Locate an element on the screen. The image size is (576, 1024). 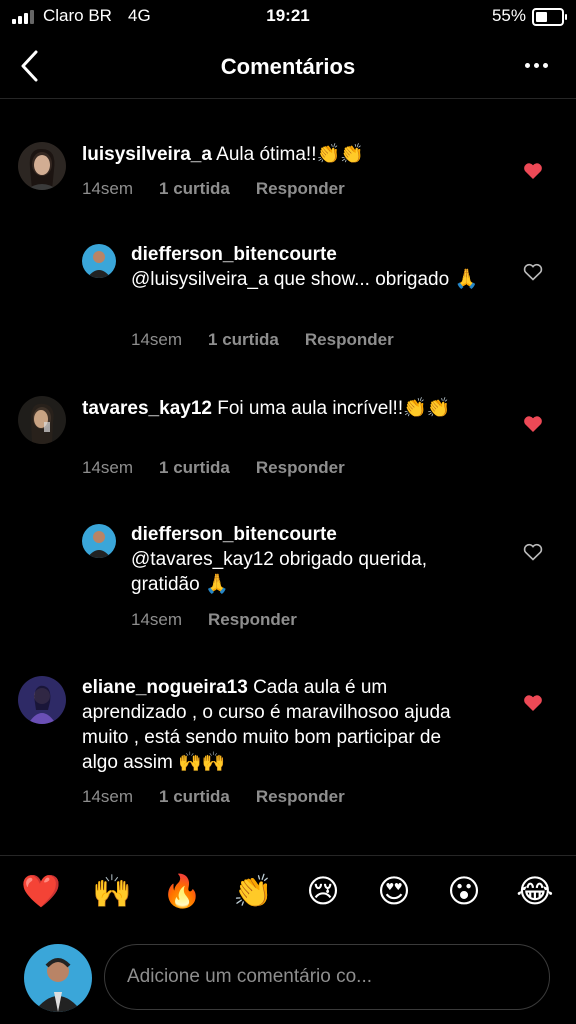
comment-username: tavares_kay12 is located at coordinates (147, 408).